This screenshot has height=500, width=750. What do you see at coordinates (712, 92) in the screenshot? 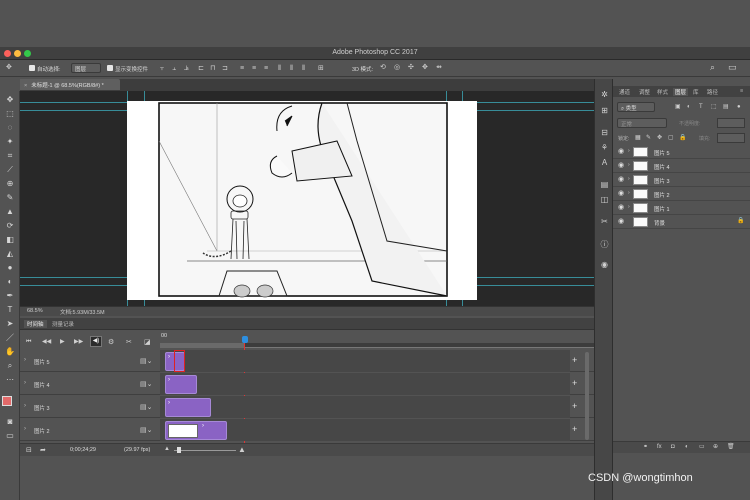
I see `tab-paths: 路径` at bounding box center [712, 92].